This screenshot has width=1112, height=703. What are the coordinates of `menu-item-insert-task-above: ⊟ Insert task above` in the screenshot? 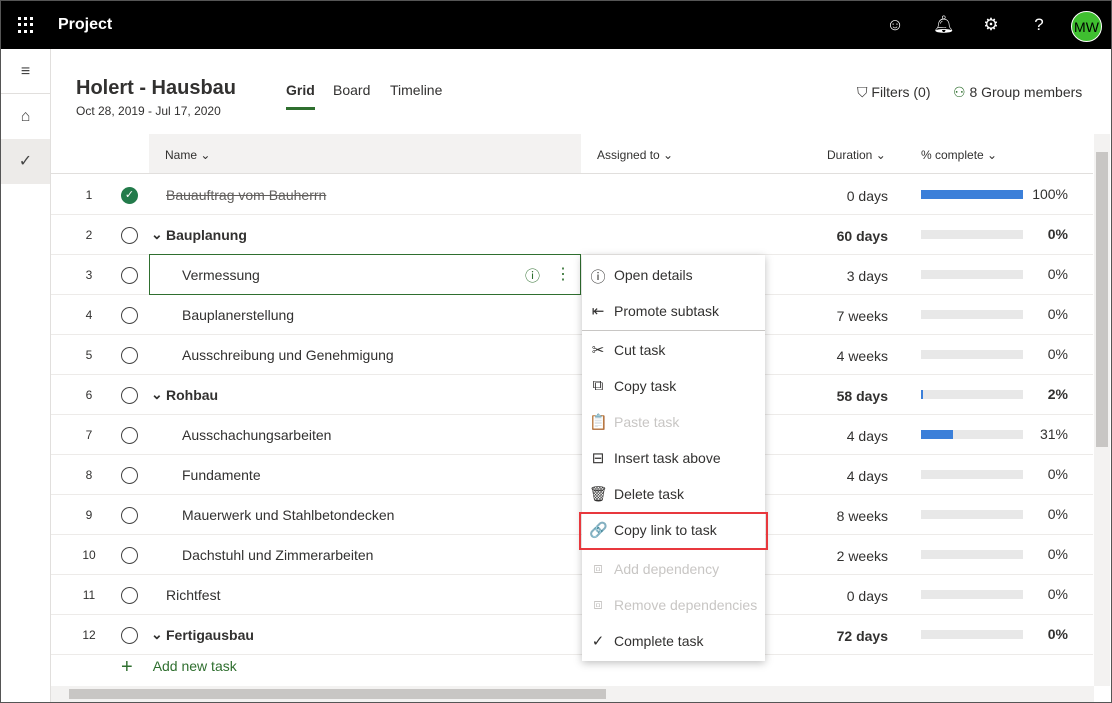 It's located at (673, 459).